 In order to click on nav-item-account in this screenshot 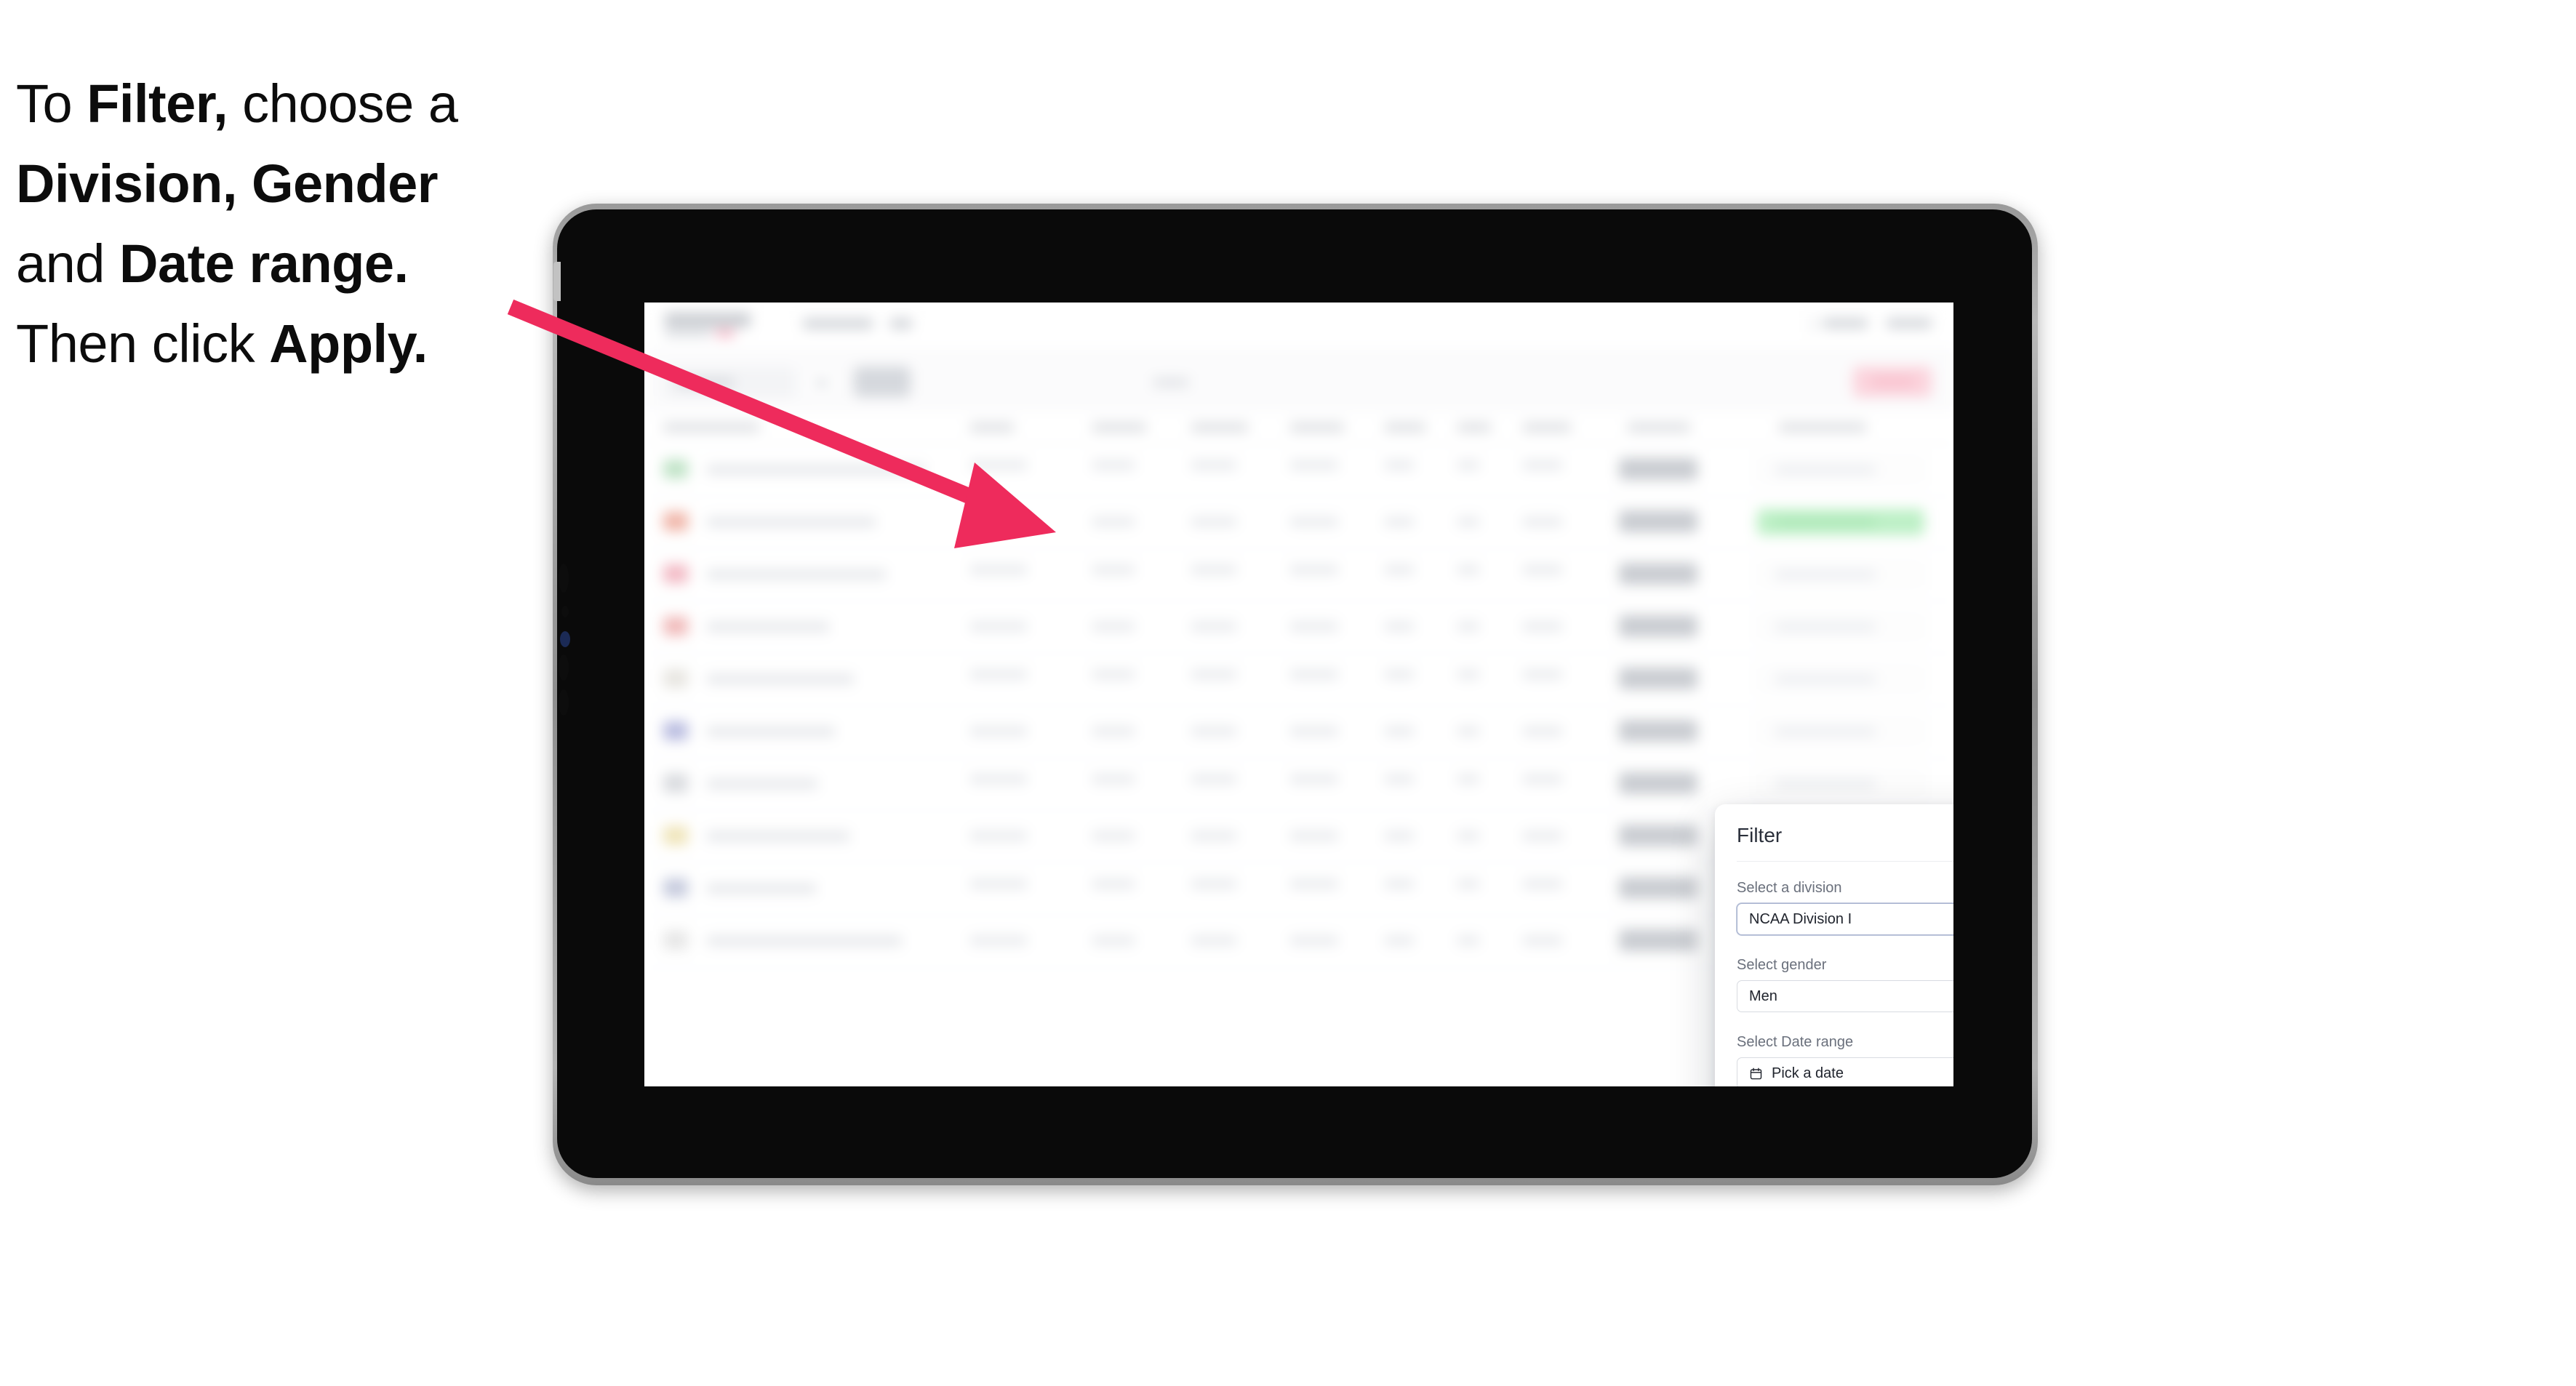, I will do `click(1845, 324)`.